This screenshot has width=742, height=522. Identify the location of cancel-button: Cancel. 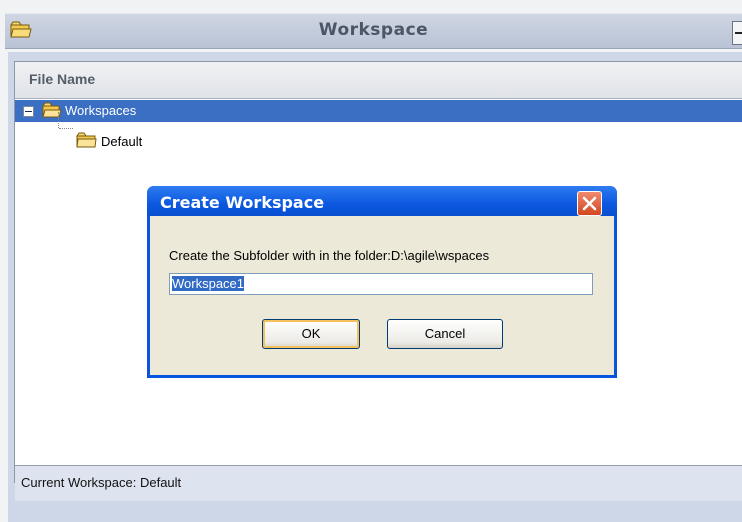
(445, 334).